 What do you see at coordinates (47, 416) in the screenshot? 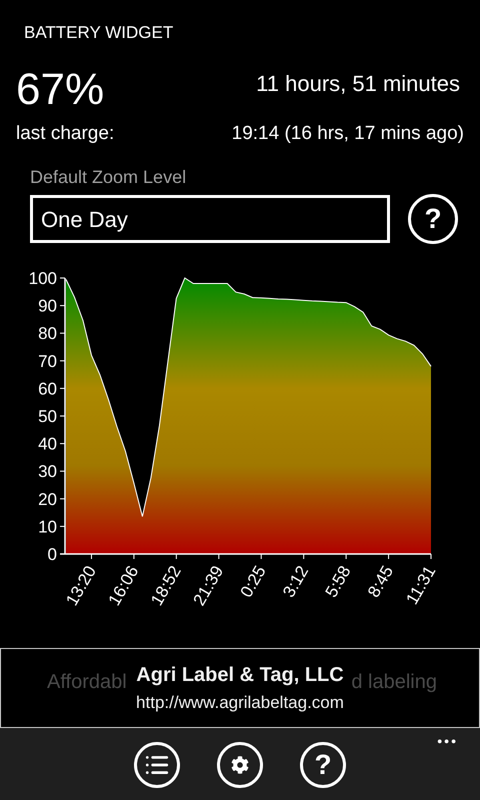
I see `y-tick-label: 50` at bounding box center [47, 416].